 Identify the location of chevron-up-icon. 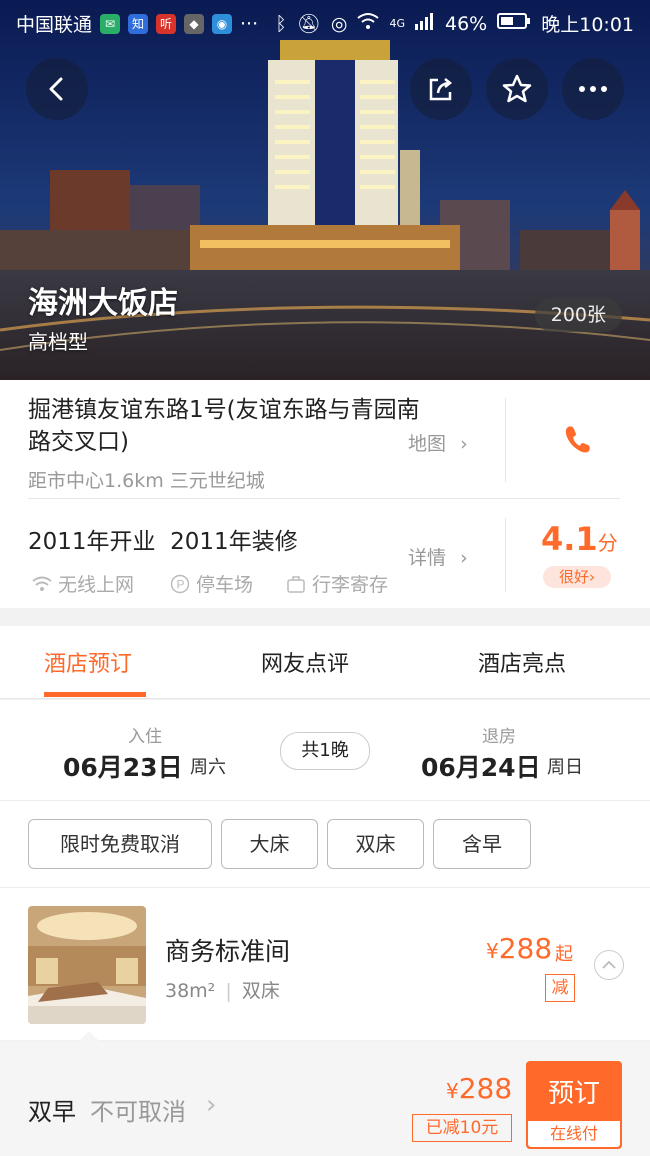
(609, 964).